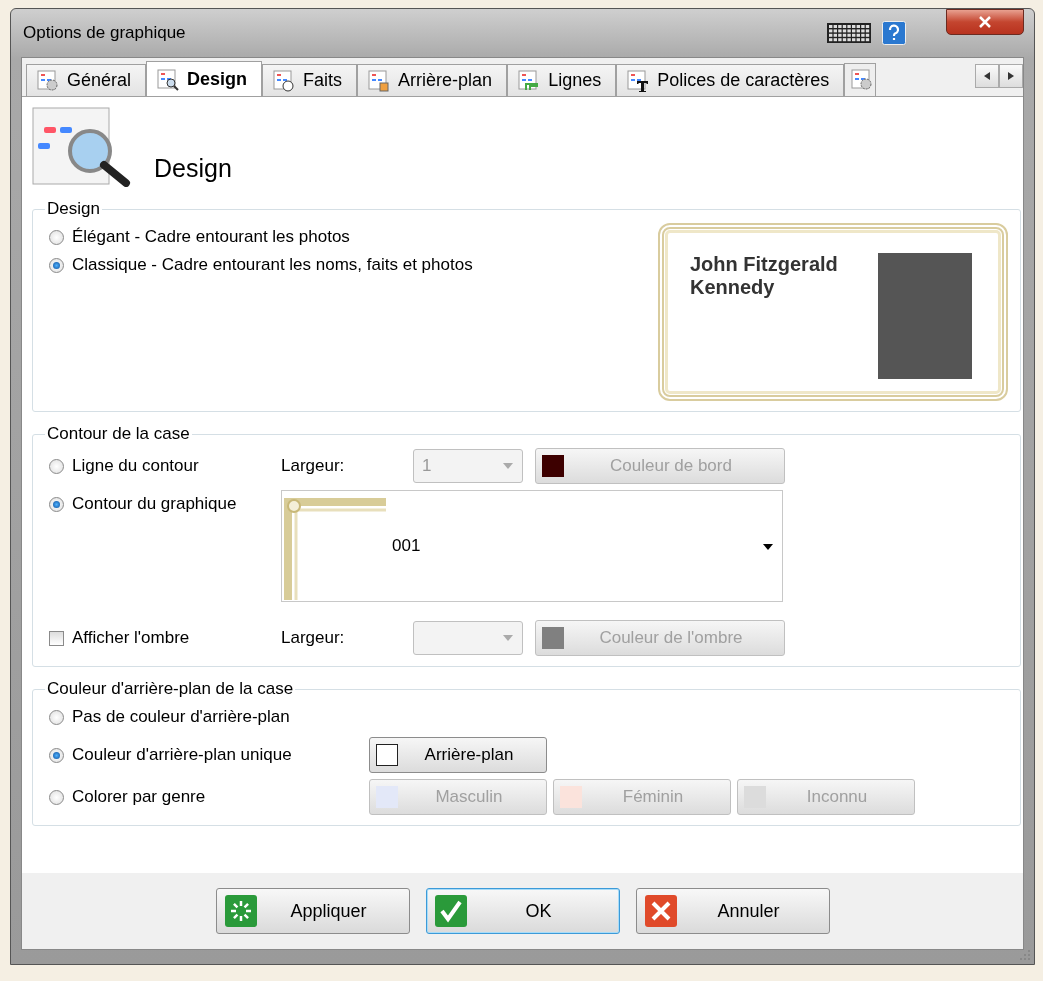 The image size is (1043, 981). I want to click on group-title: Couleur d'arrière-plan de la case, so click(170, 689).